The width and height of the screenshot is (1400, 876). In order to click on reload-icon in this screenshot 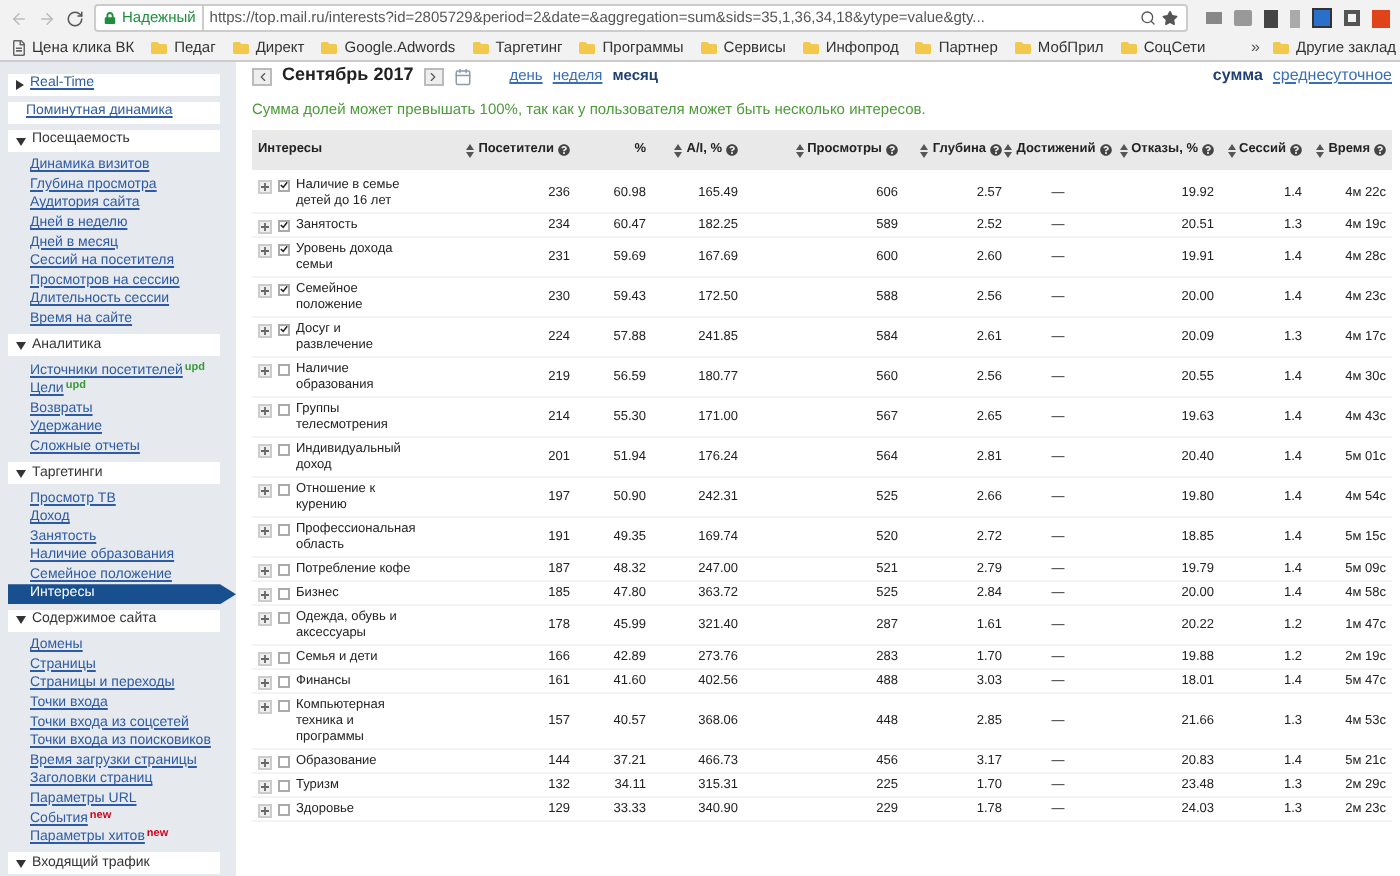, I will do `click(75, 18)`.